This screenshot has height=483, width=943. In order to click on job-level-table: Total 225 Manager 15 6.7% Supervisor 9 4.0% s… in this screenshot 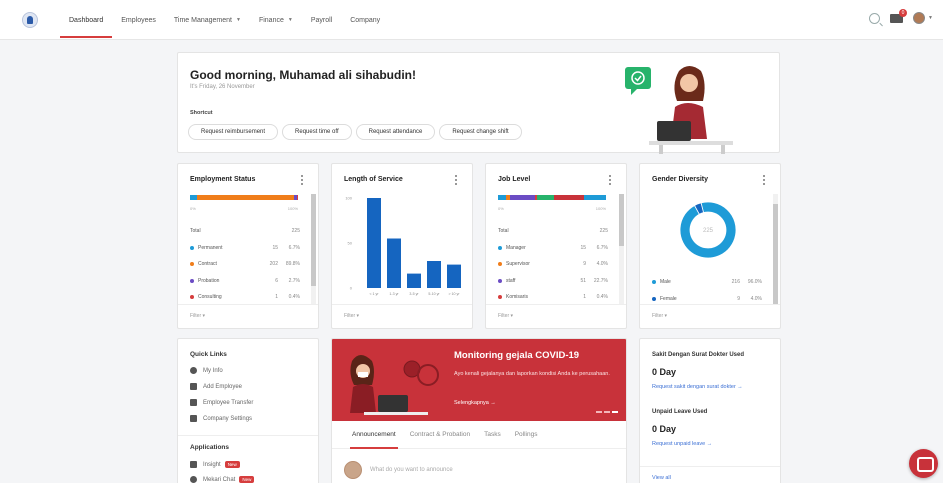, I will do `click(553, 264)`.